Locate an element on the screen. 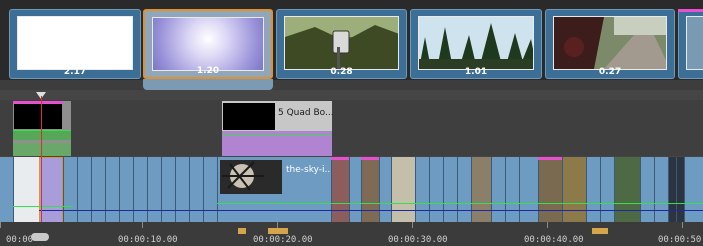 This screenshot has width=703, height=246. clip-duration: 0.27 is located at coordinates (610, 72).